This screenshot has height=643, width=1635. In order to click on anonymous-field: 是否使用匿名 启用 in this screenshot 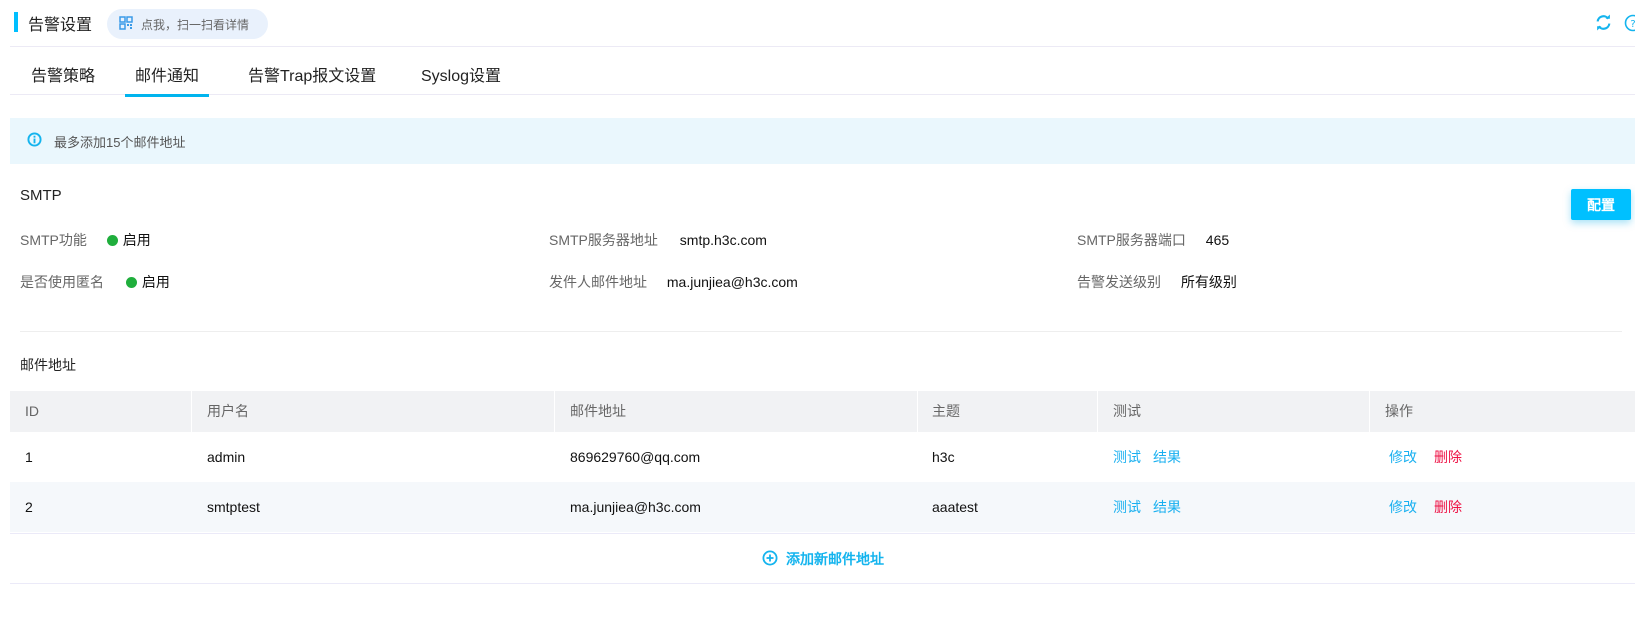, I will do `click(95, 282)`.